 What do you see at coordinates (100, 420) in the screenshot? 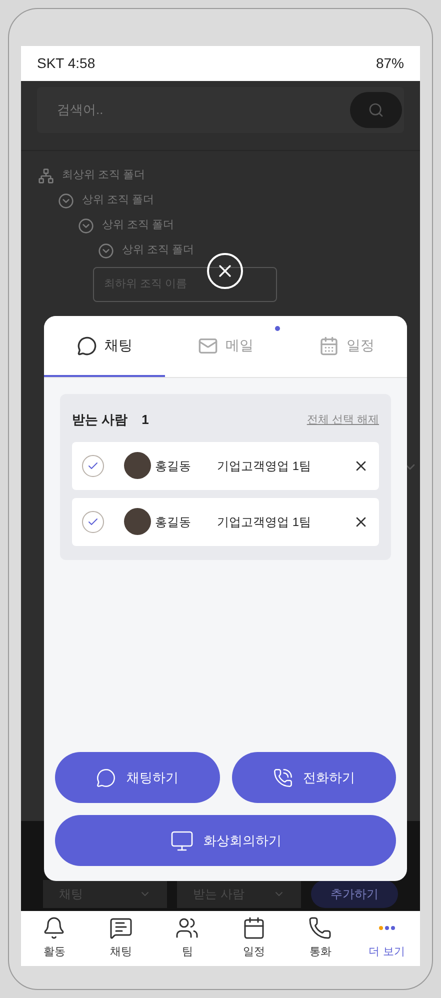
I see `recipients-title: 받는 사람` at bounding box center [100, 420].